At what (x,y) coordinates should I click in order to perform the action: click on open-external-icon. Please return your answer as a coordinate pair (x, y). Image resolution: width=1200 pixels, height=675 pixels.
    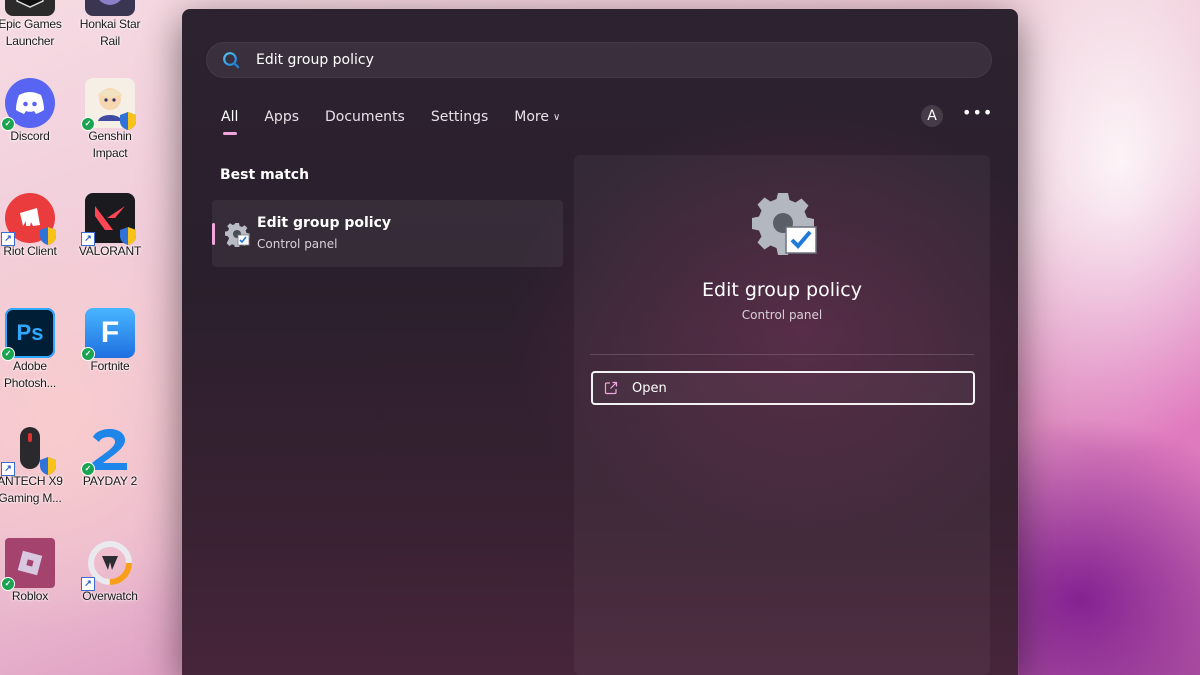
    Looking at the image, I should click on (611, 388).